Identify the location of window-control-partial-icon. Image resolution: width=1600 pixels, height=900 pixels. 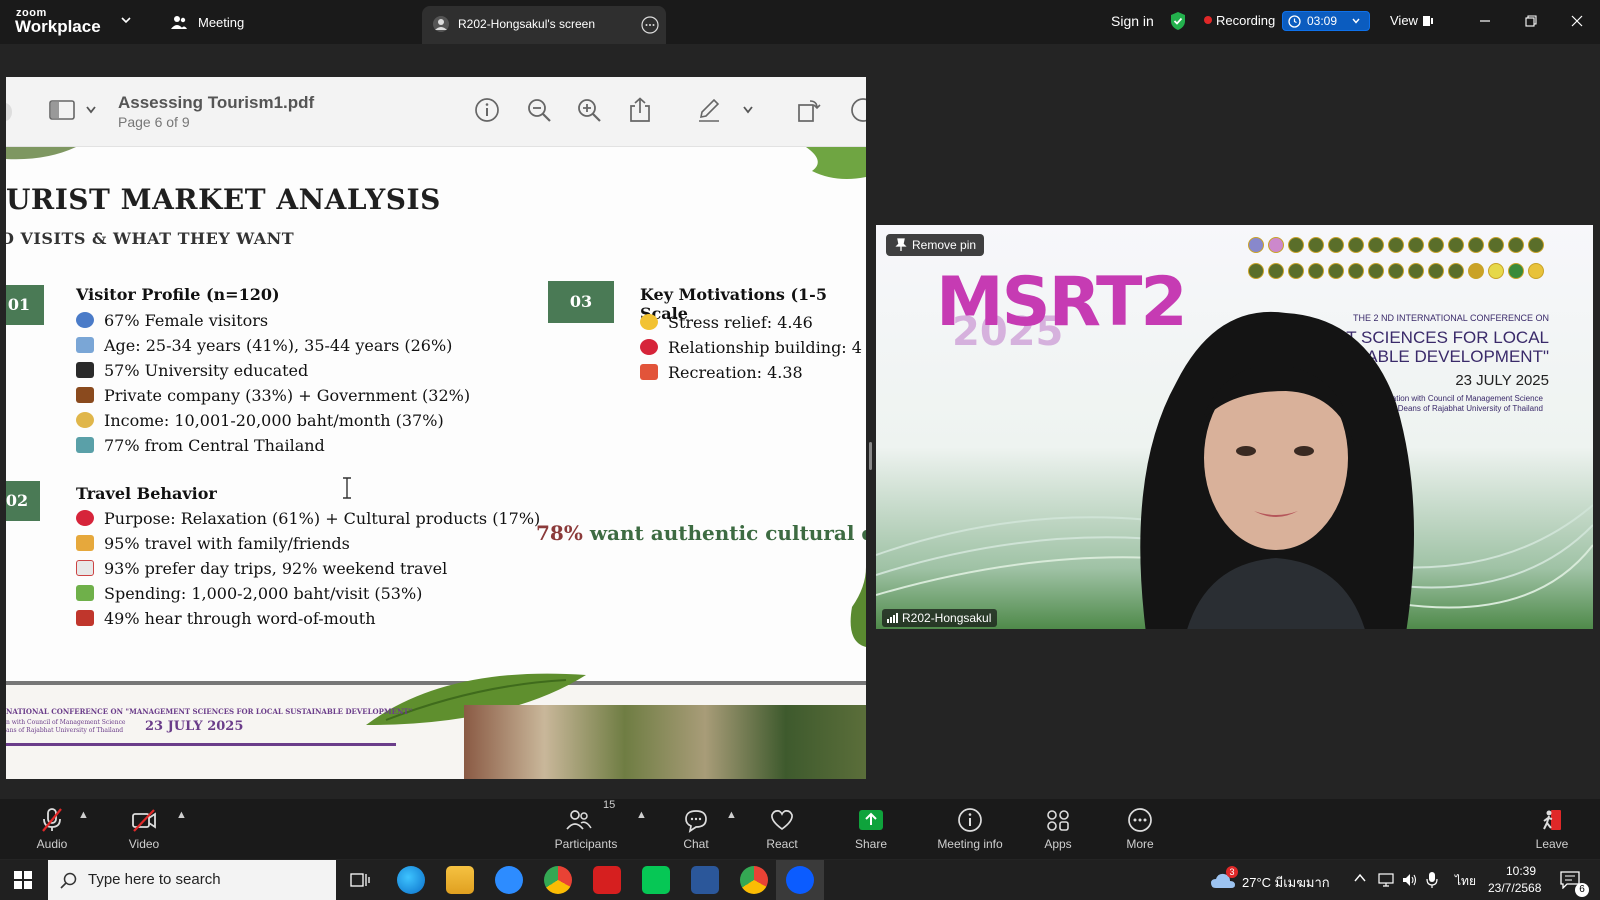
(9, 112).